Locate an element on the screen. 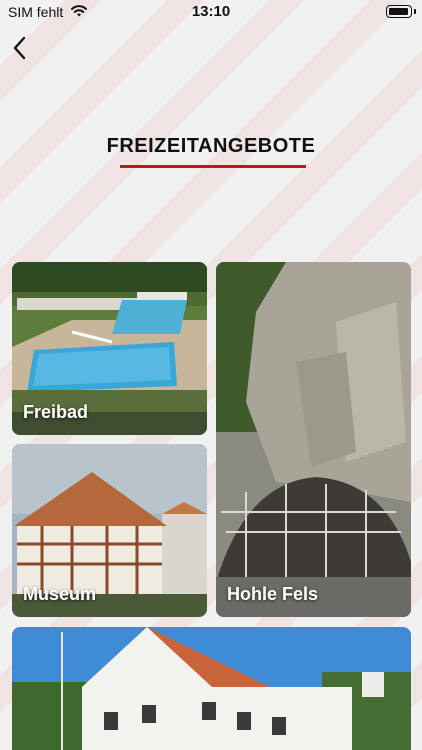 This screenshot has width=422, height=750. tile-label-hohle-fels: Hohle Fels is located at coordinates (273, 594).